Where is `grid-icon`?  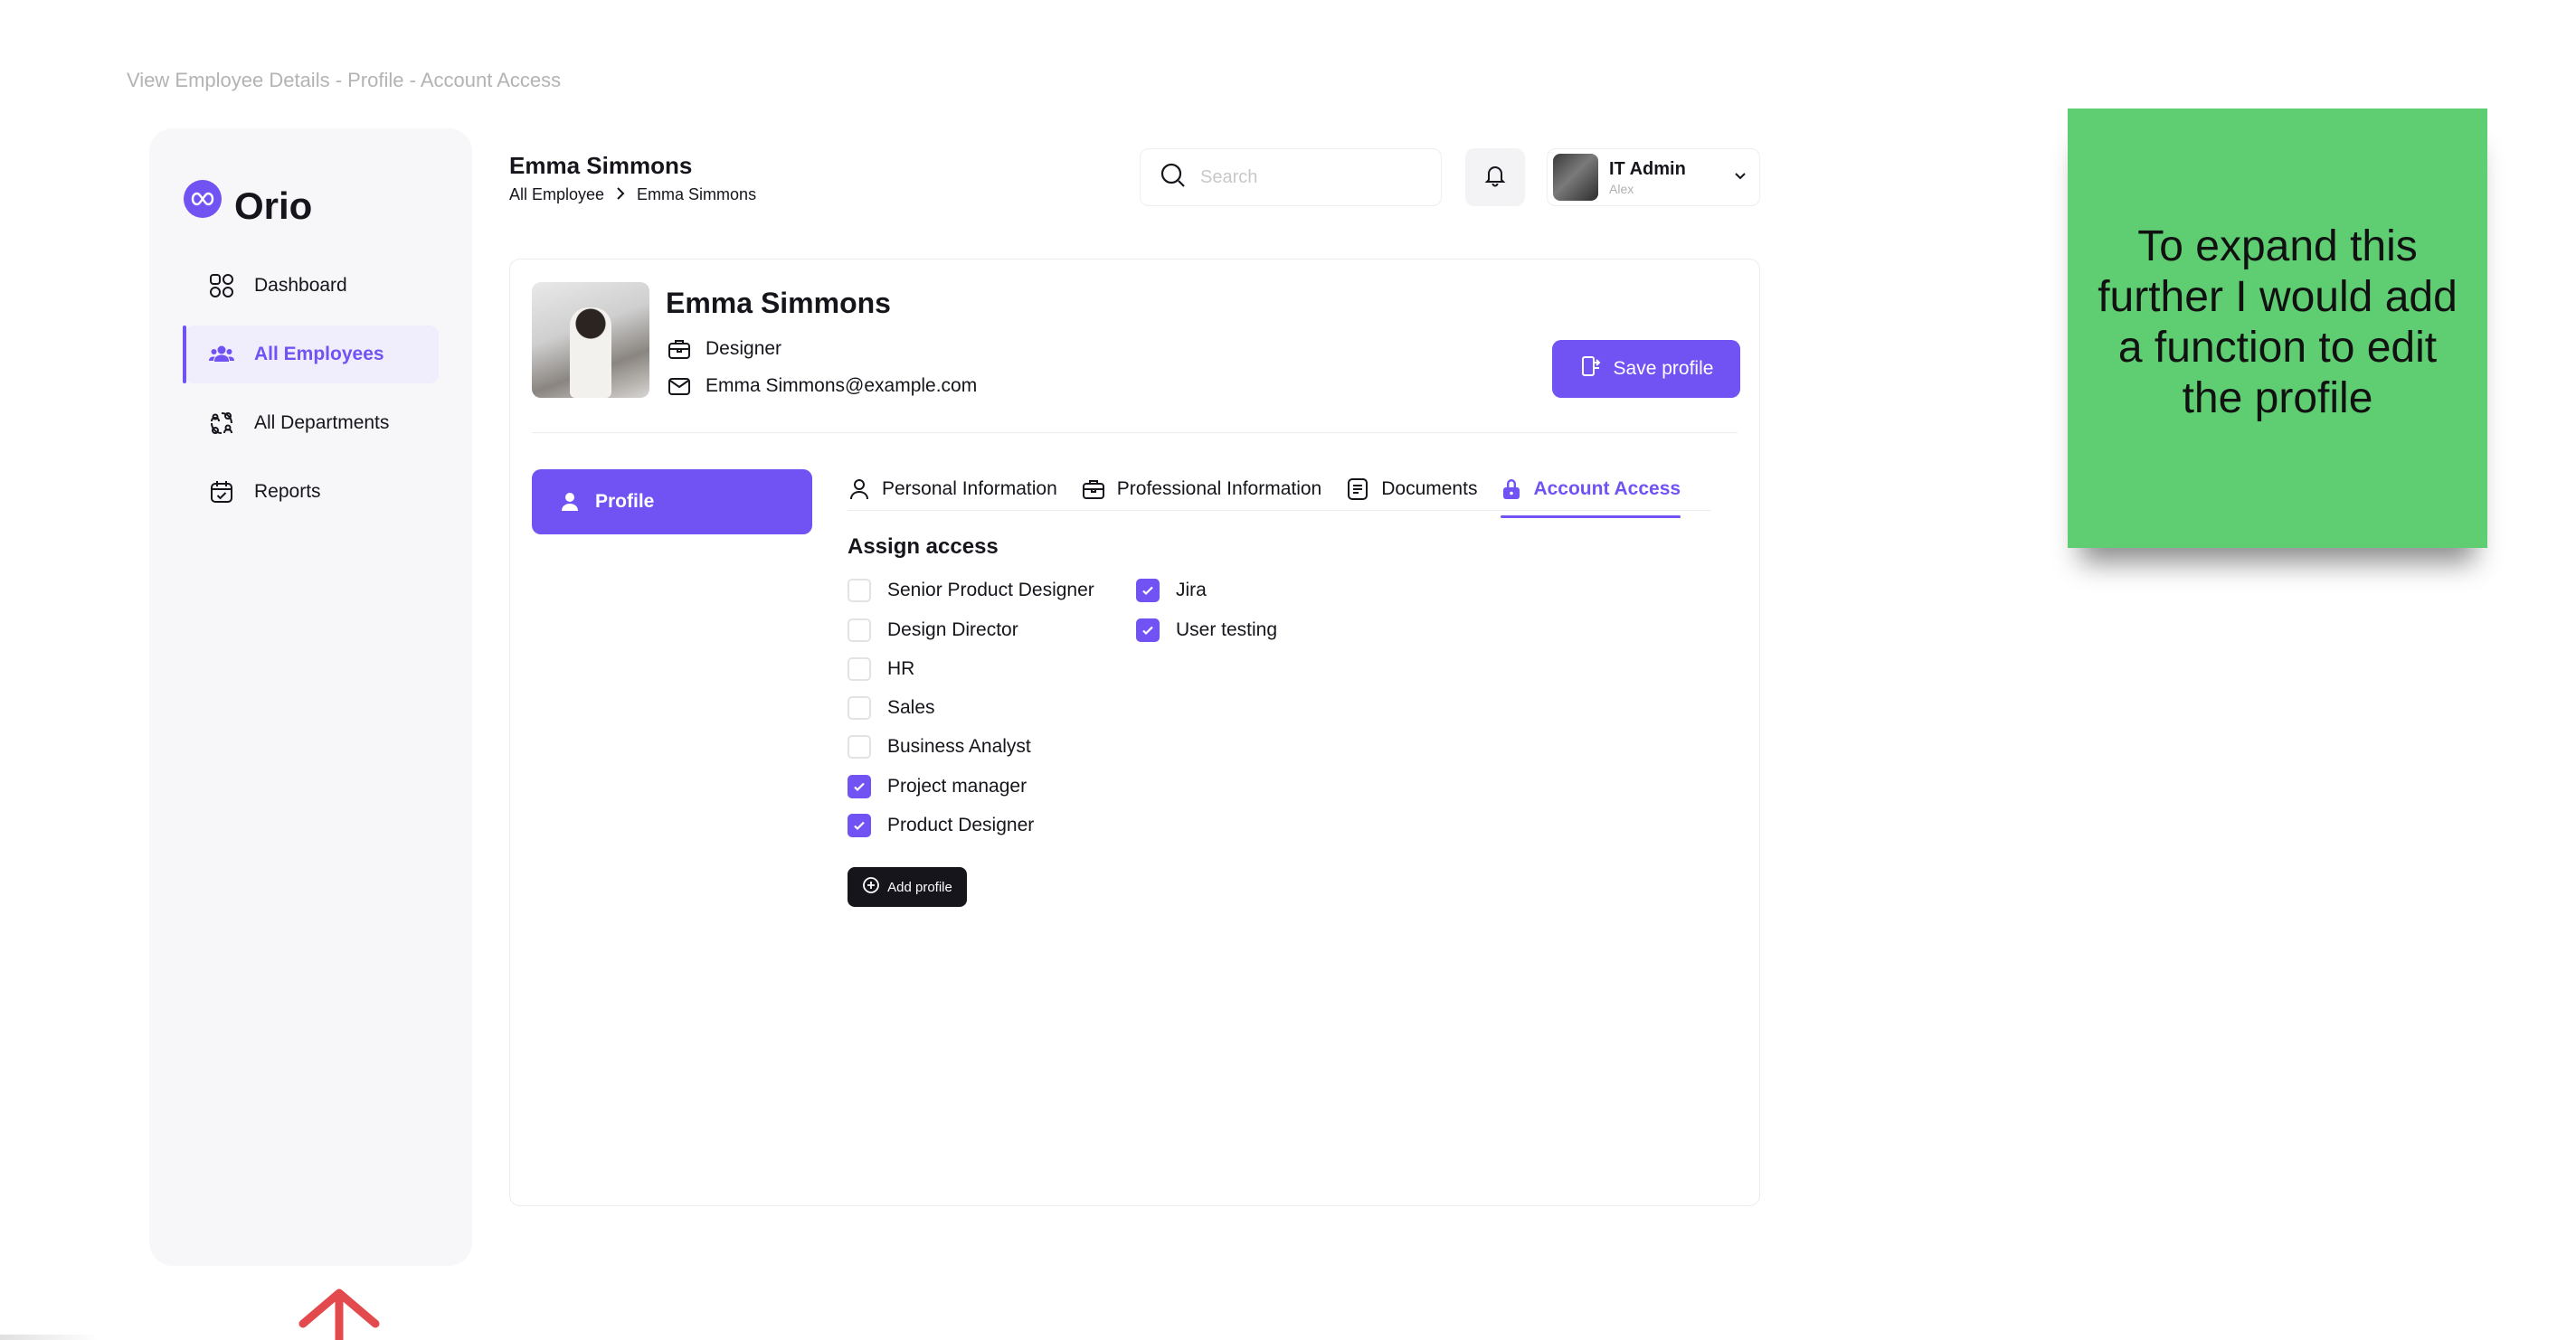
grid-icon is located at coordinates (222, 285).